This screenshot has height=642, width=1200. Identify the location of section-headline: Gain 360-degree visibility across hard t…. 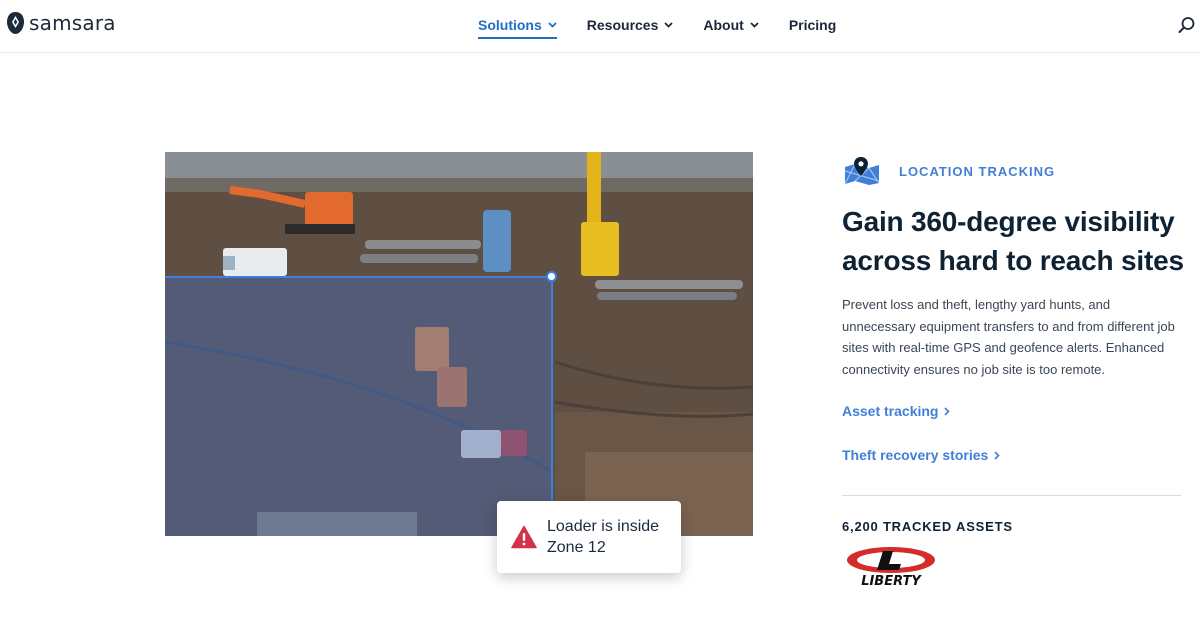
(1013, 241).